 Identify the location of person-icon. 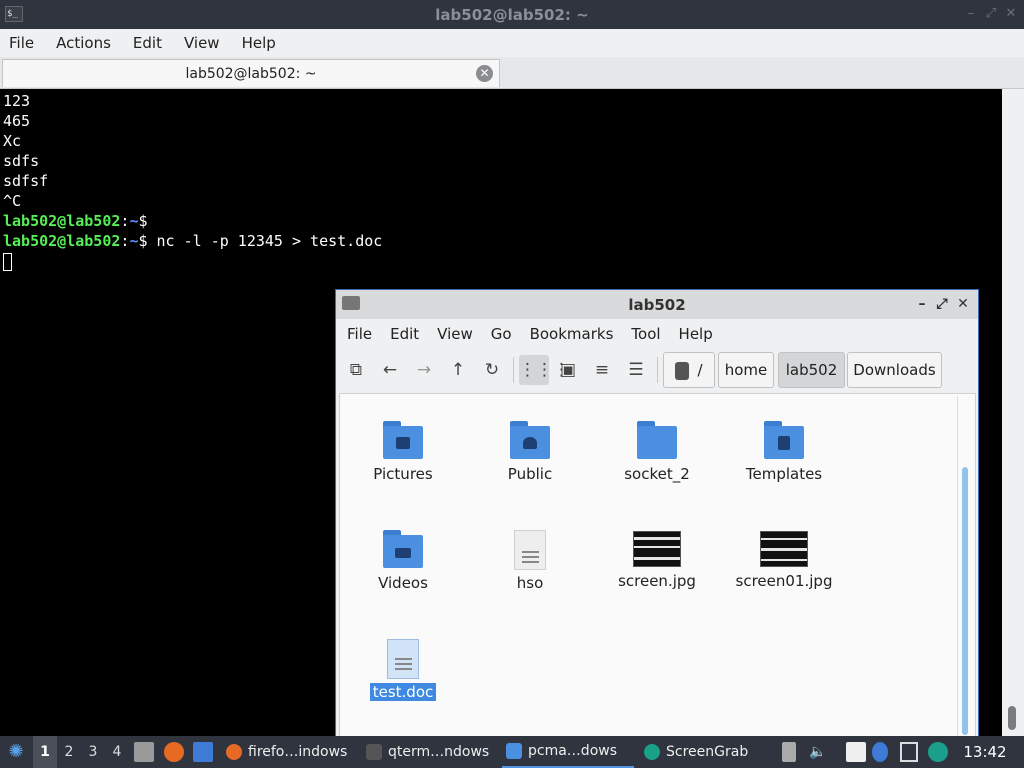
(530, 440).